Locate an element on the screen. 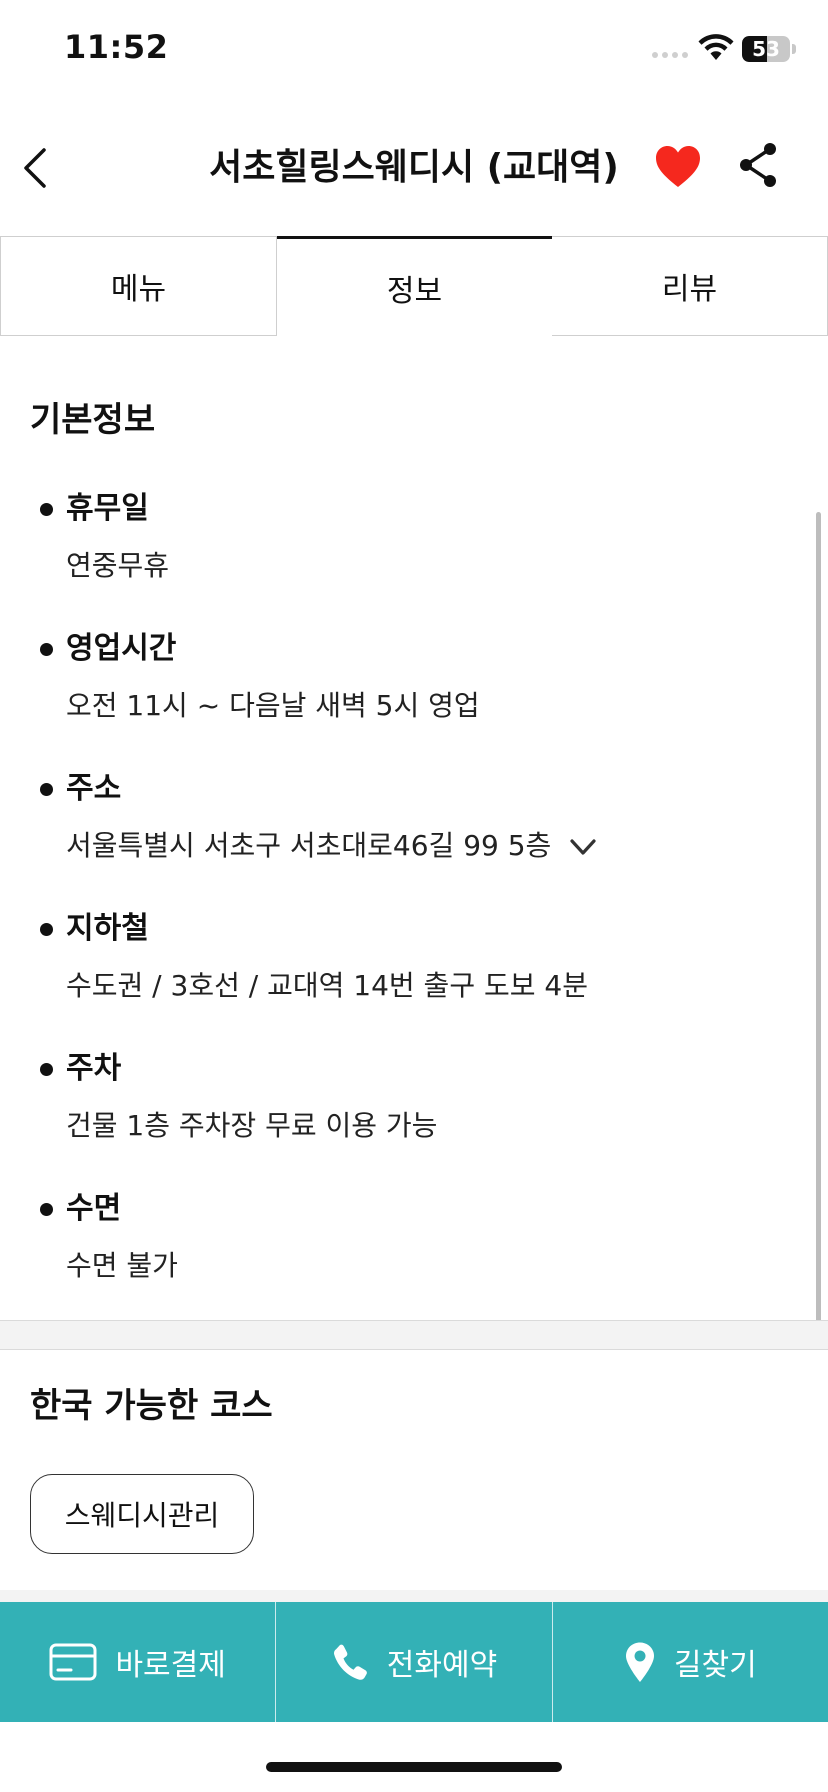 The height and width of the screenshot is (1792, 828). wifi-icon is located at coordinates (716, 47).